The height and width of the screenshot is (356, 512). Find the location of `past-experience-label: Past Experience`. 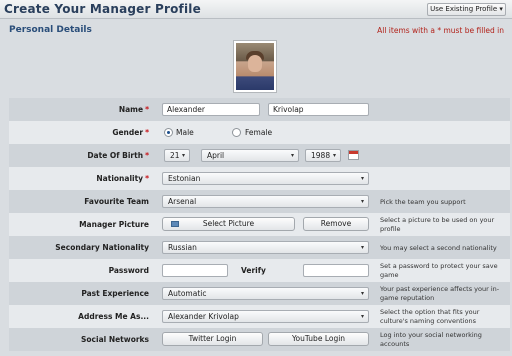

past-experience-label: Past Experience is located at coordinates (115, 293).